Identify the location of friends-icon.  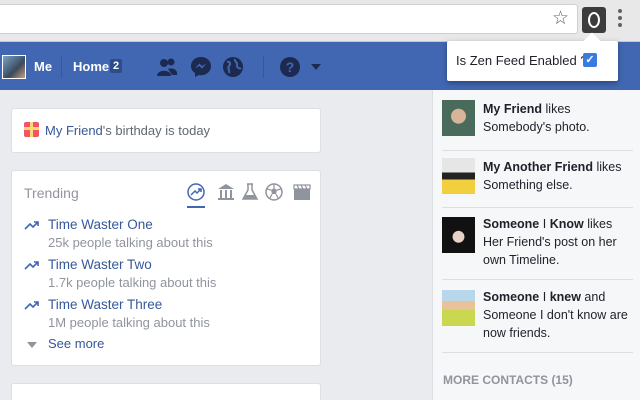
(167, 67).